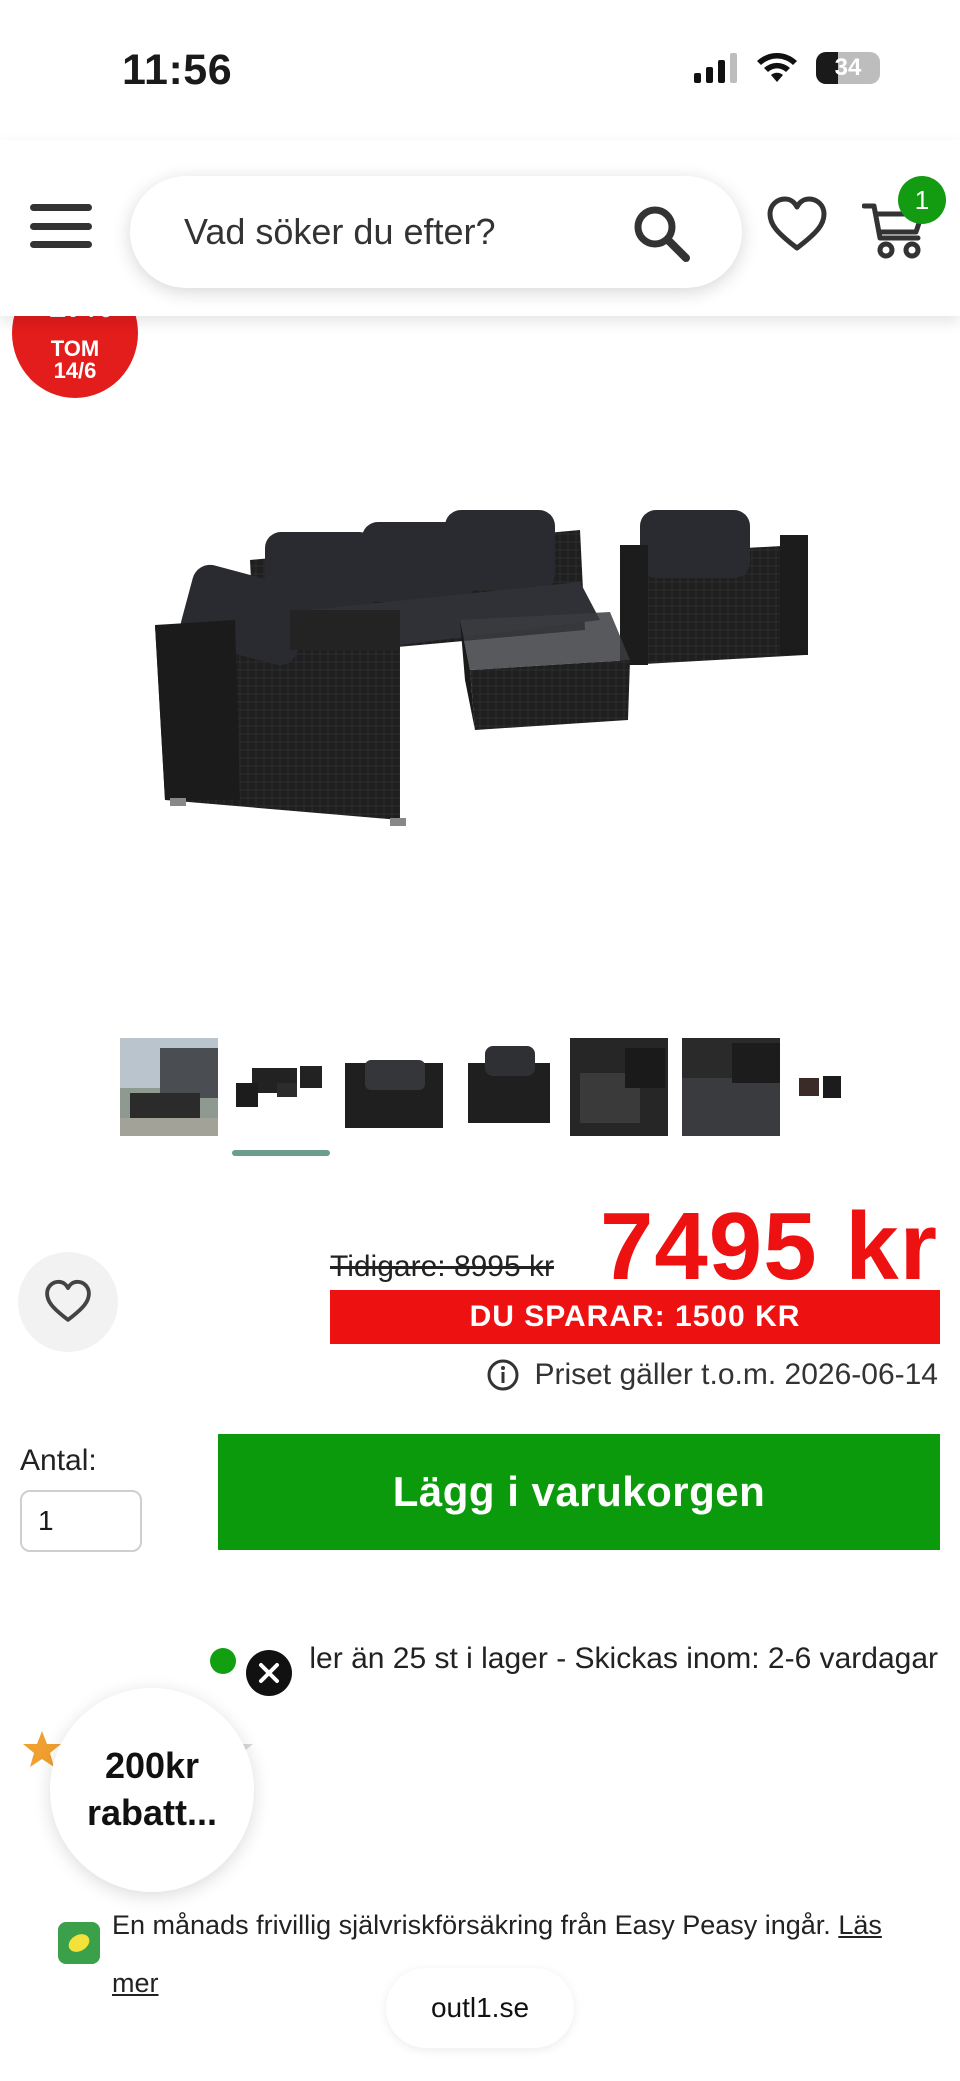 This screenshot has height=2081, width=960. What do you see at coordinates (75, 348) in the screenshot?
I see `discount-until-label: TOM` at bounding box center [75, 348].